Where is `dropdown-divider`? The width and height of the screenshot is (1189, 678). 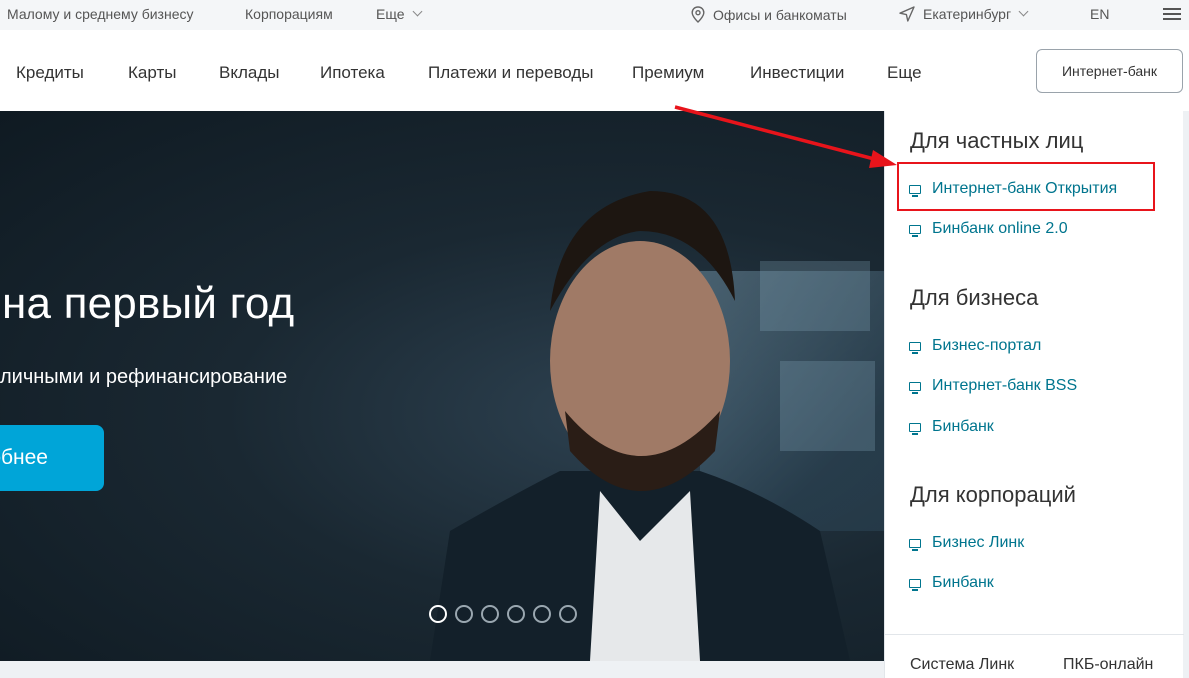
dropdown-divider is located at coordinates (1034, 634).